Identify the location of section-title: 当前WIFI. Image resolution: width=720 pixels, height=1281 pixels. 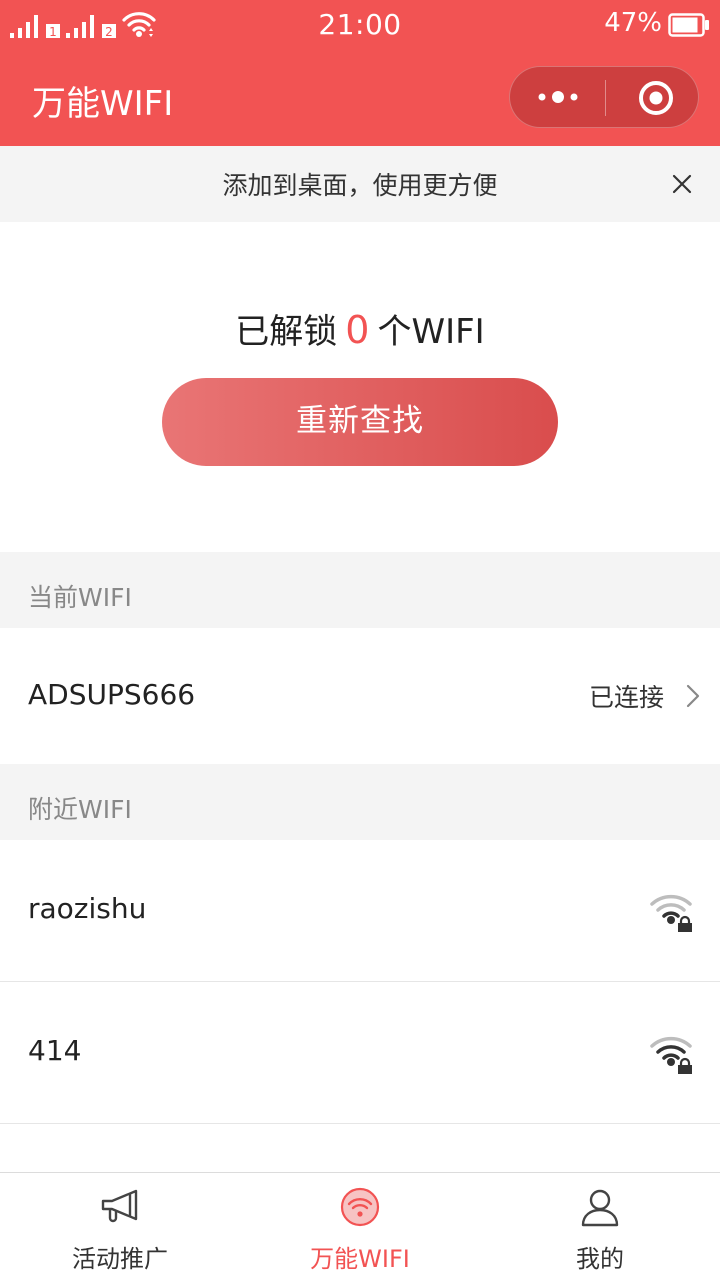
(80, 597).